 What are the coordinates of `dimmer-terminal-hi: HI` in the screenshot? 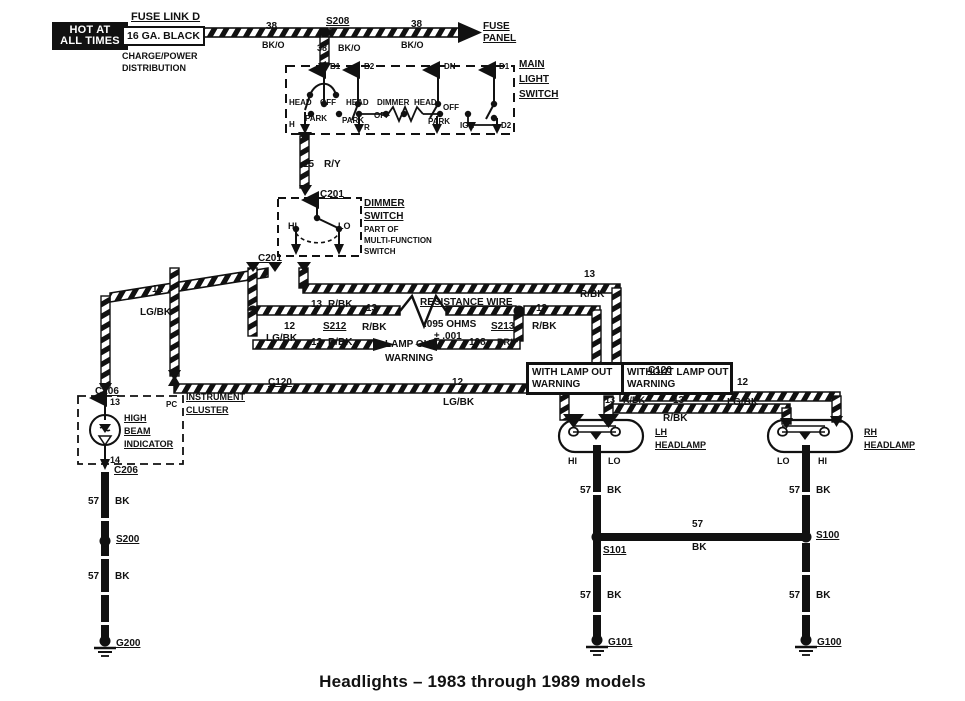 It's located at (292, 226).